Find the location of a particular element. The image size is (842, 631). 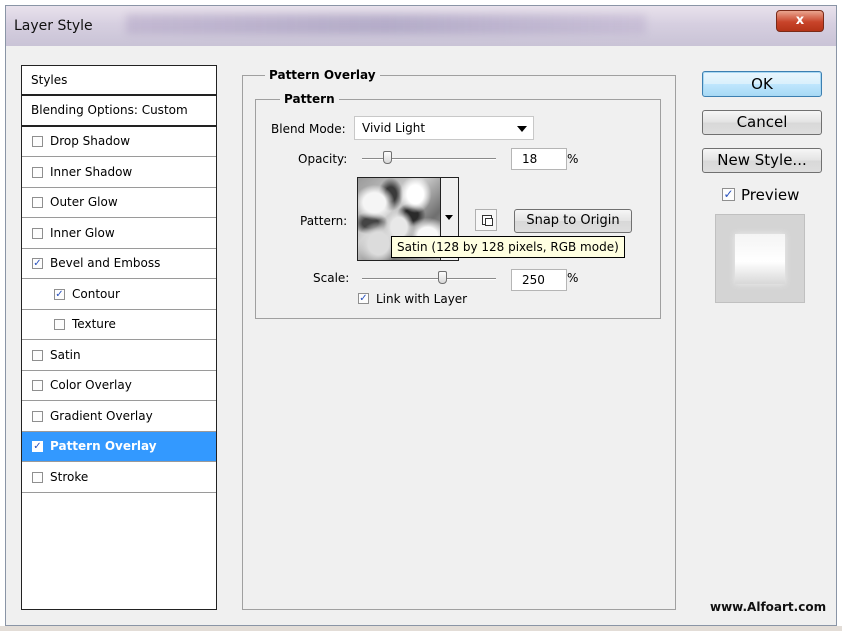

dialog-title: Layer Style is located at coordinates (53, 26).